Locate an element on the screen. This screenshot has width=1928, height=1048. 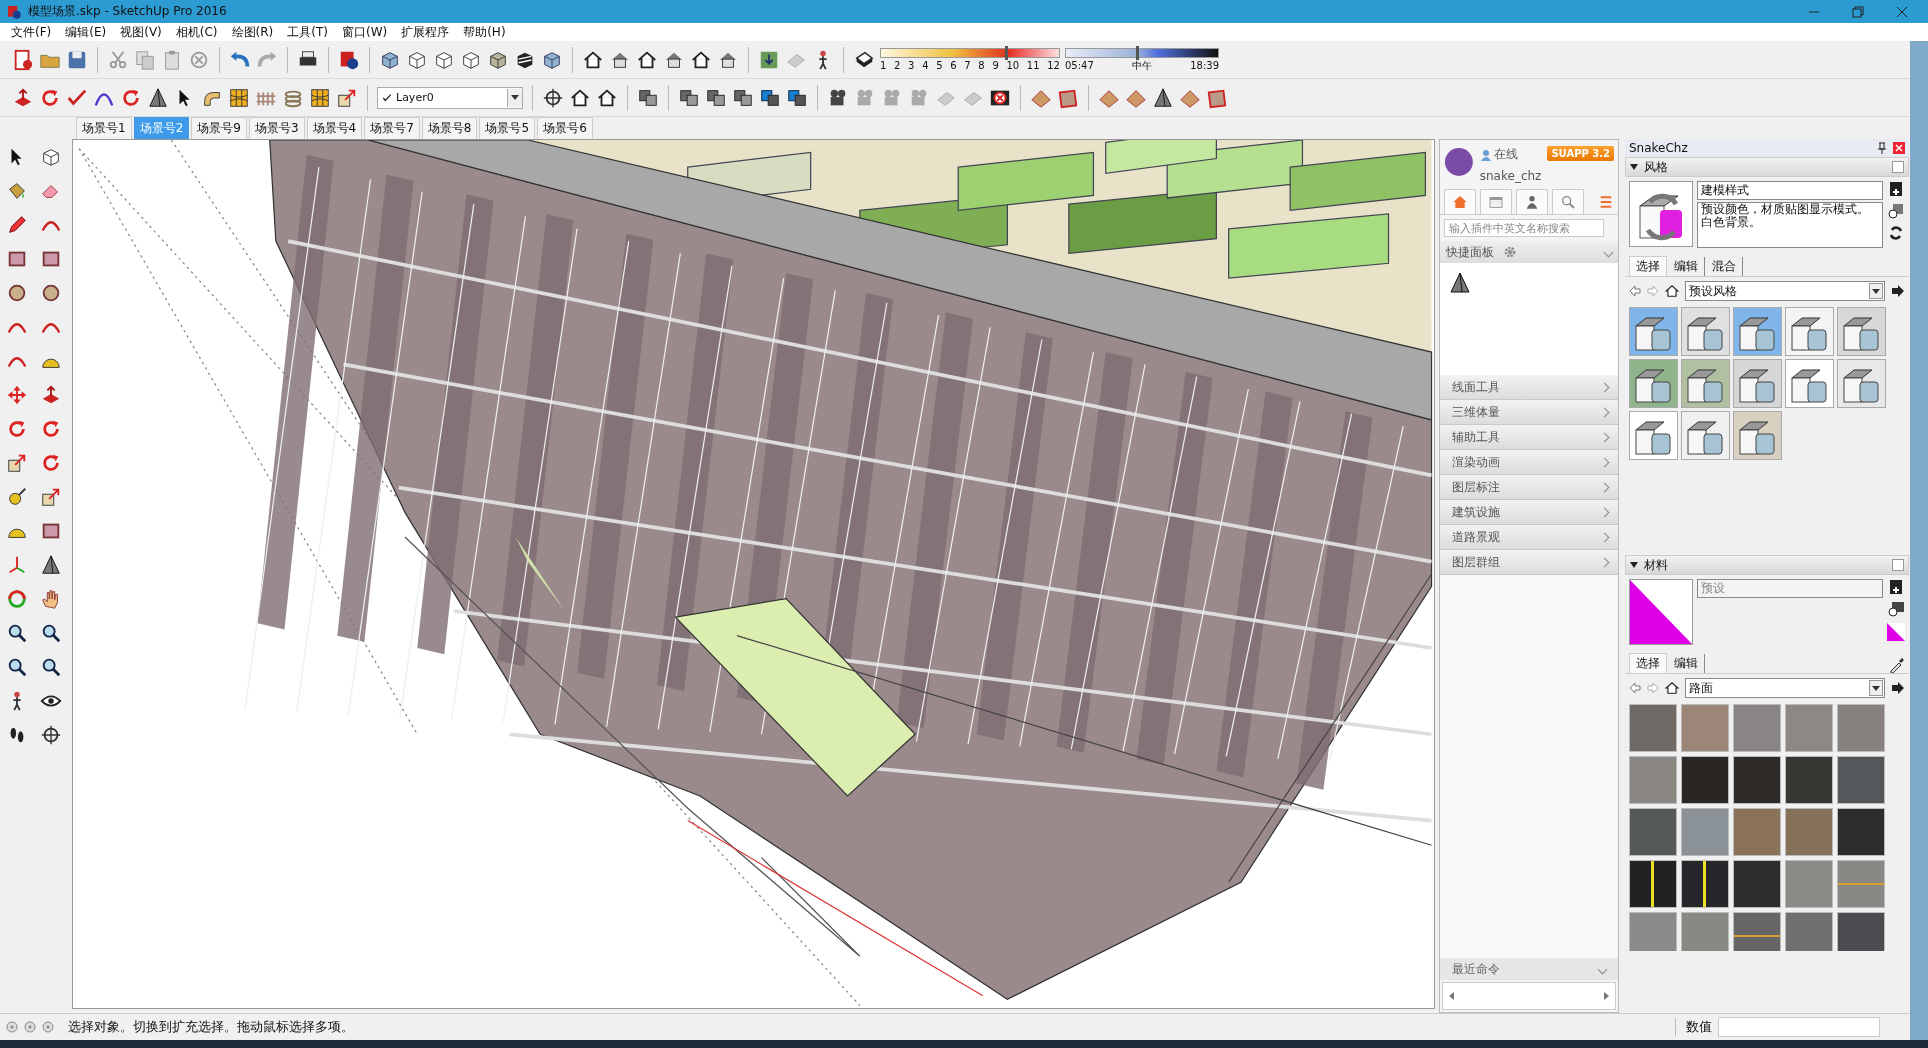
user-account-icon is located at coordinates (48, 1027).